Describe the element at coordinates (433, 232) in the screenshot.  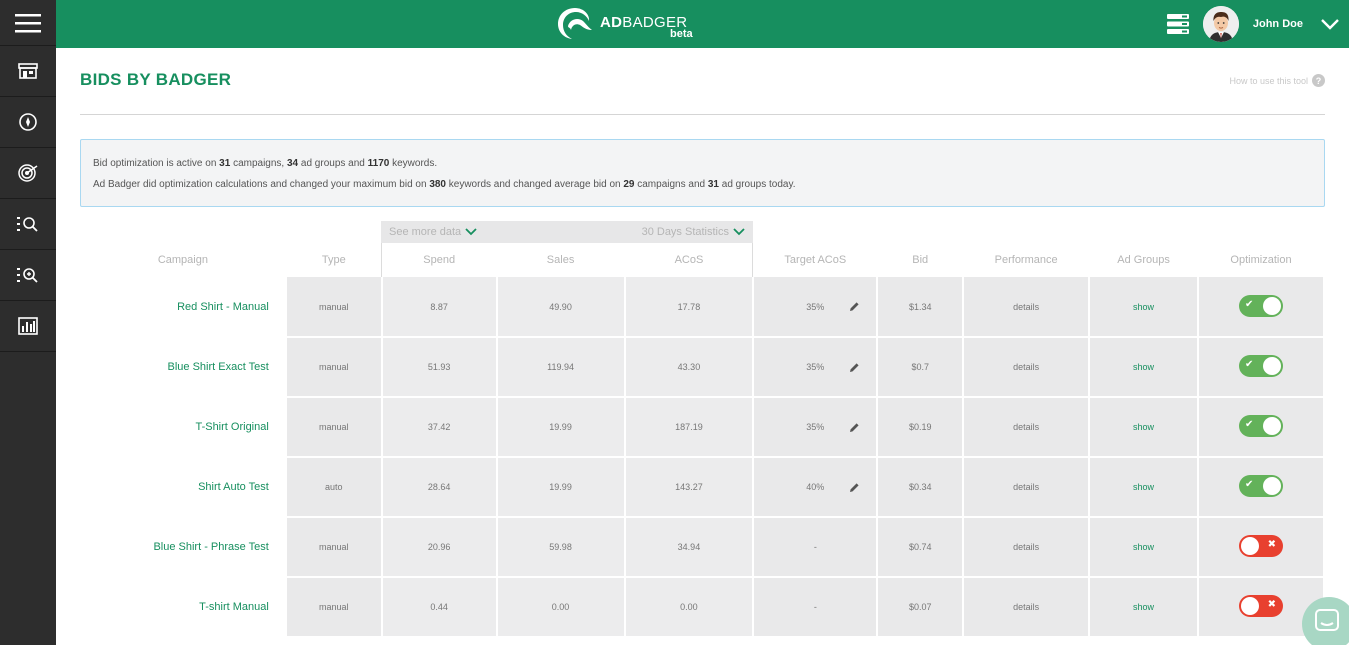
I see `see-more-data-dropdown: See more data` at that location.